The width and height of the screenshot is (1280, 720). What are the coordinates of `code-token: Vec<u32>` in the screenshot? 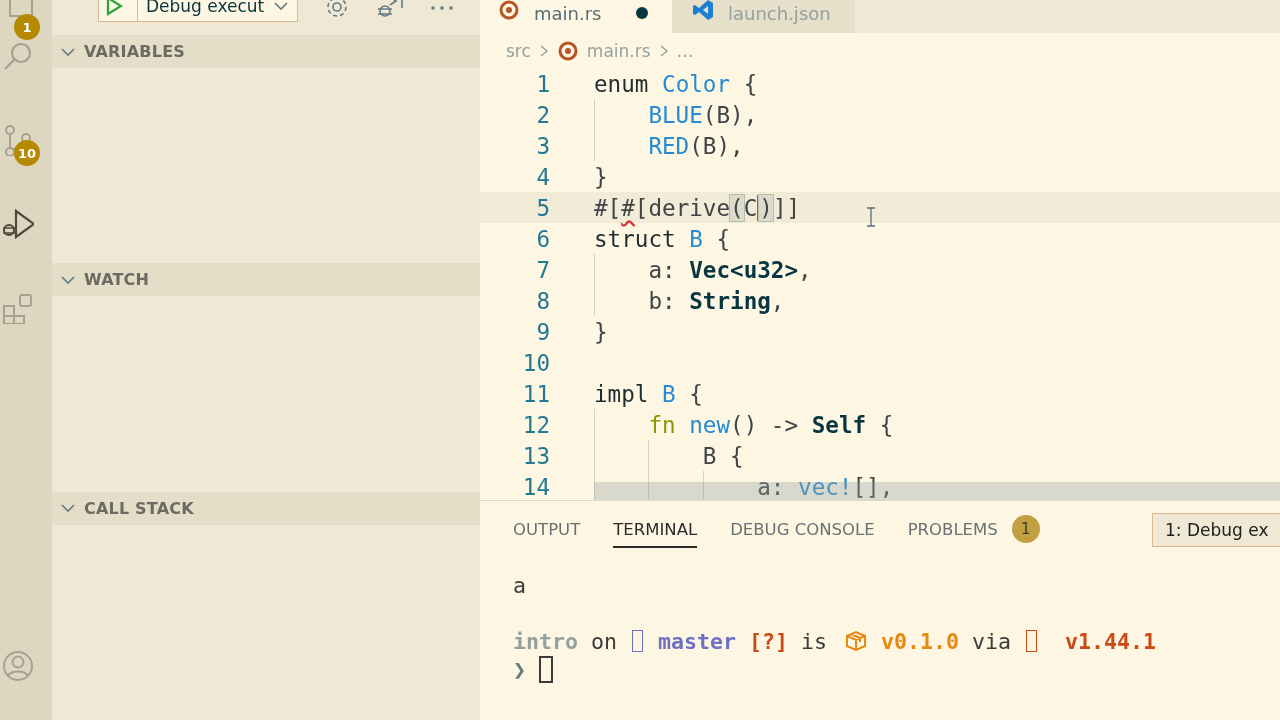 It's located at (744, 269).